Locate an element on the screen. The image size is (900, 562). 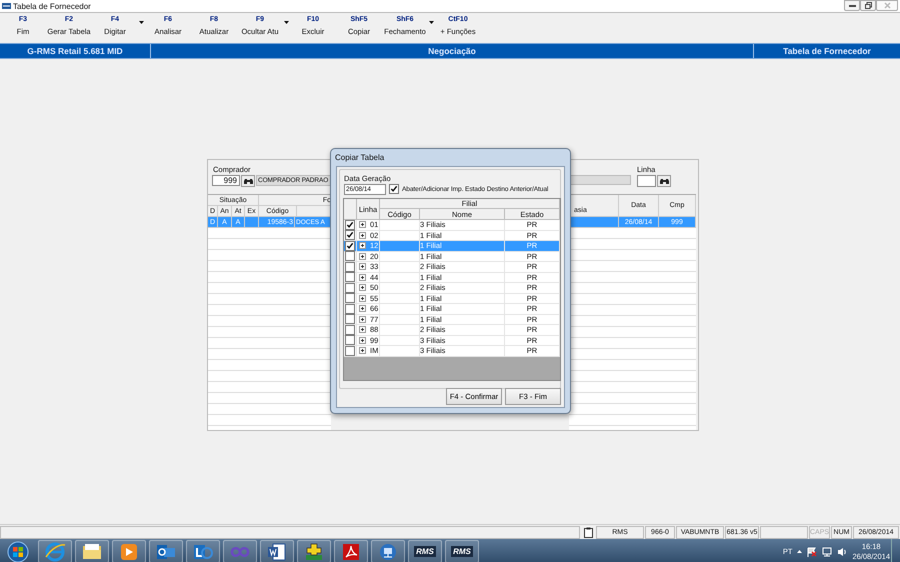
close-icon is located at coordinates (887, 5).